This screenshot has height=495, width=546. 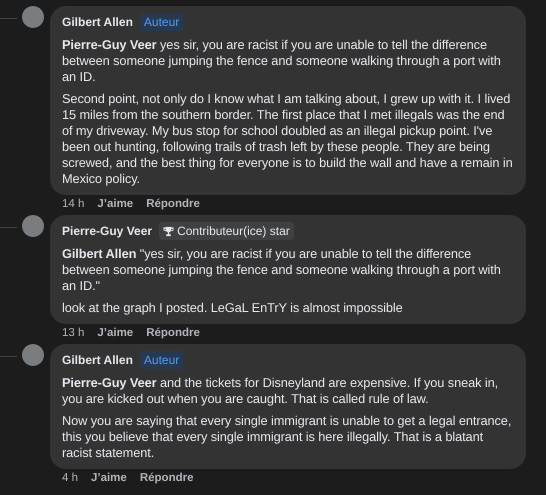 I want to click on comment-text: Now you are saying that every single immigrant is unable to get a legal entrance, this you believe that every single immigrant is here illegally. That is a blatant racist statement., so click(x=287, y=437).